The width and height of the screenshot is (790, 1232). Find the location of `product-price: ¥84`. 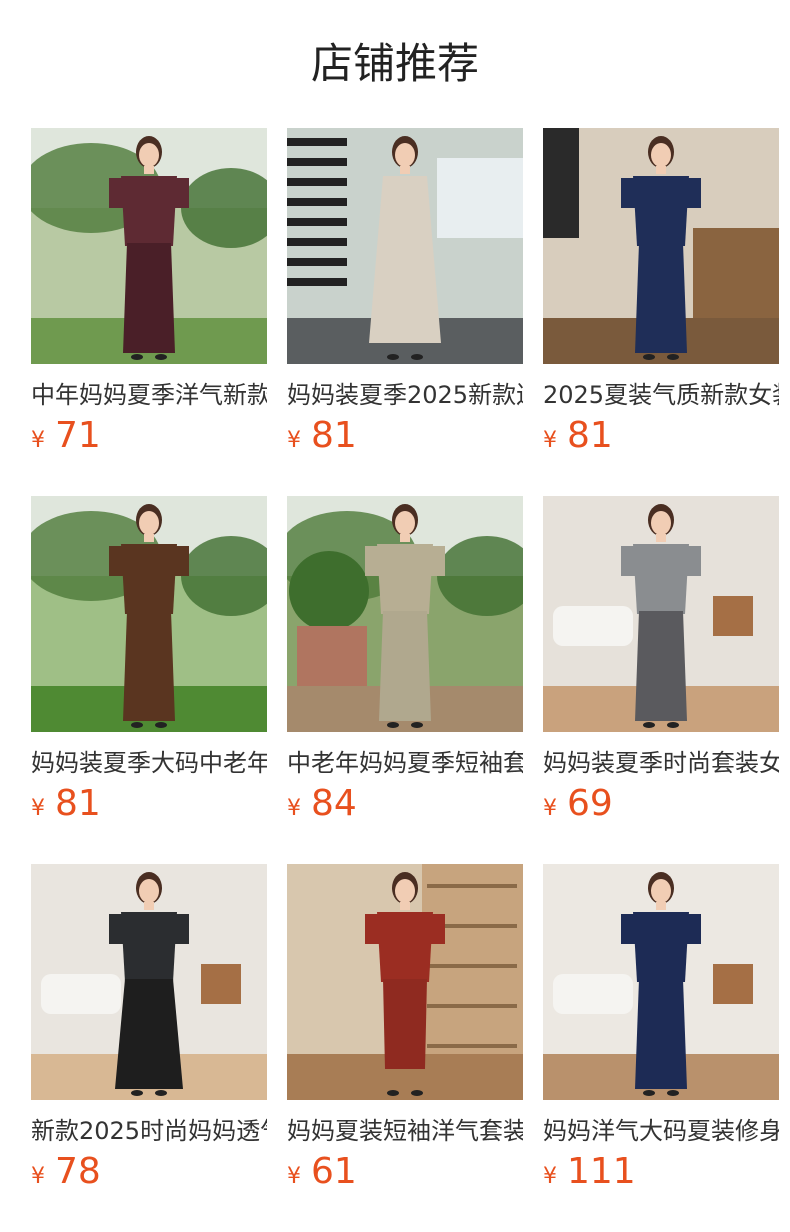

product-price: ¥84 is located at coordinates (322, 804).